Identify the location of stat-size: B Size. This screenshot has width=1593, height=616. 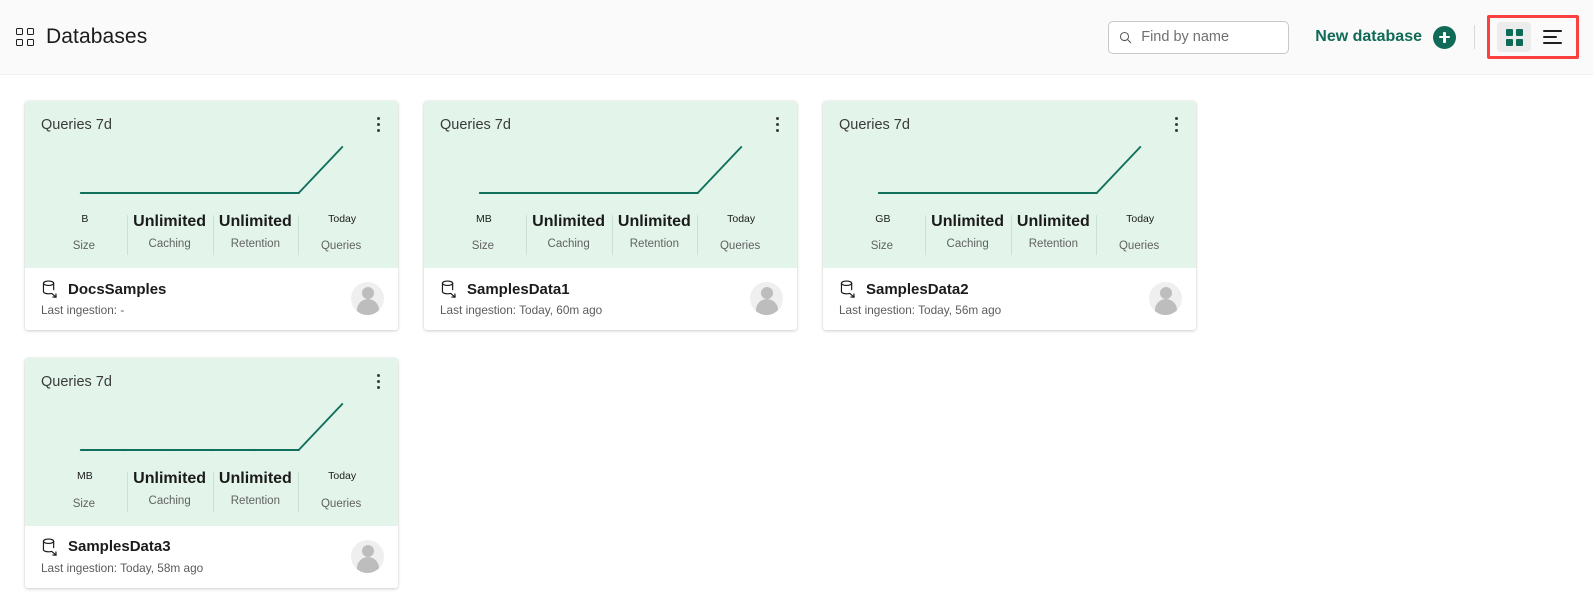
(84, 232).